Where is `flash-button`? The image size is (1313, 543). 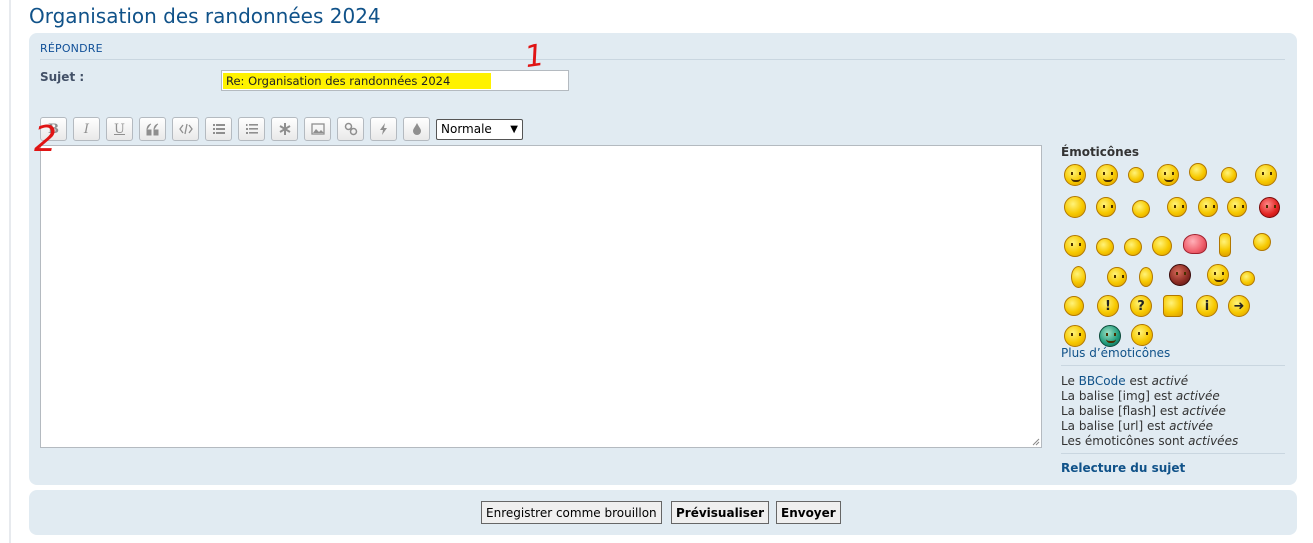 flash-button is located at coordinates (383, 129).